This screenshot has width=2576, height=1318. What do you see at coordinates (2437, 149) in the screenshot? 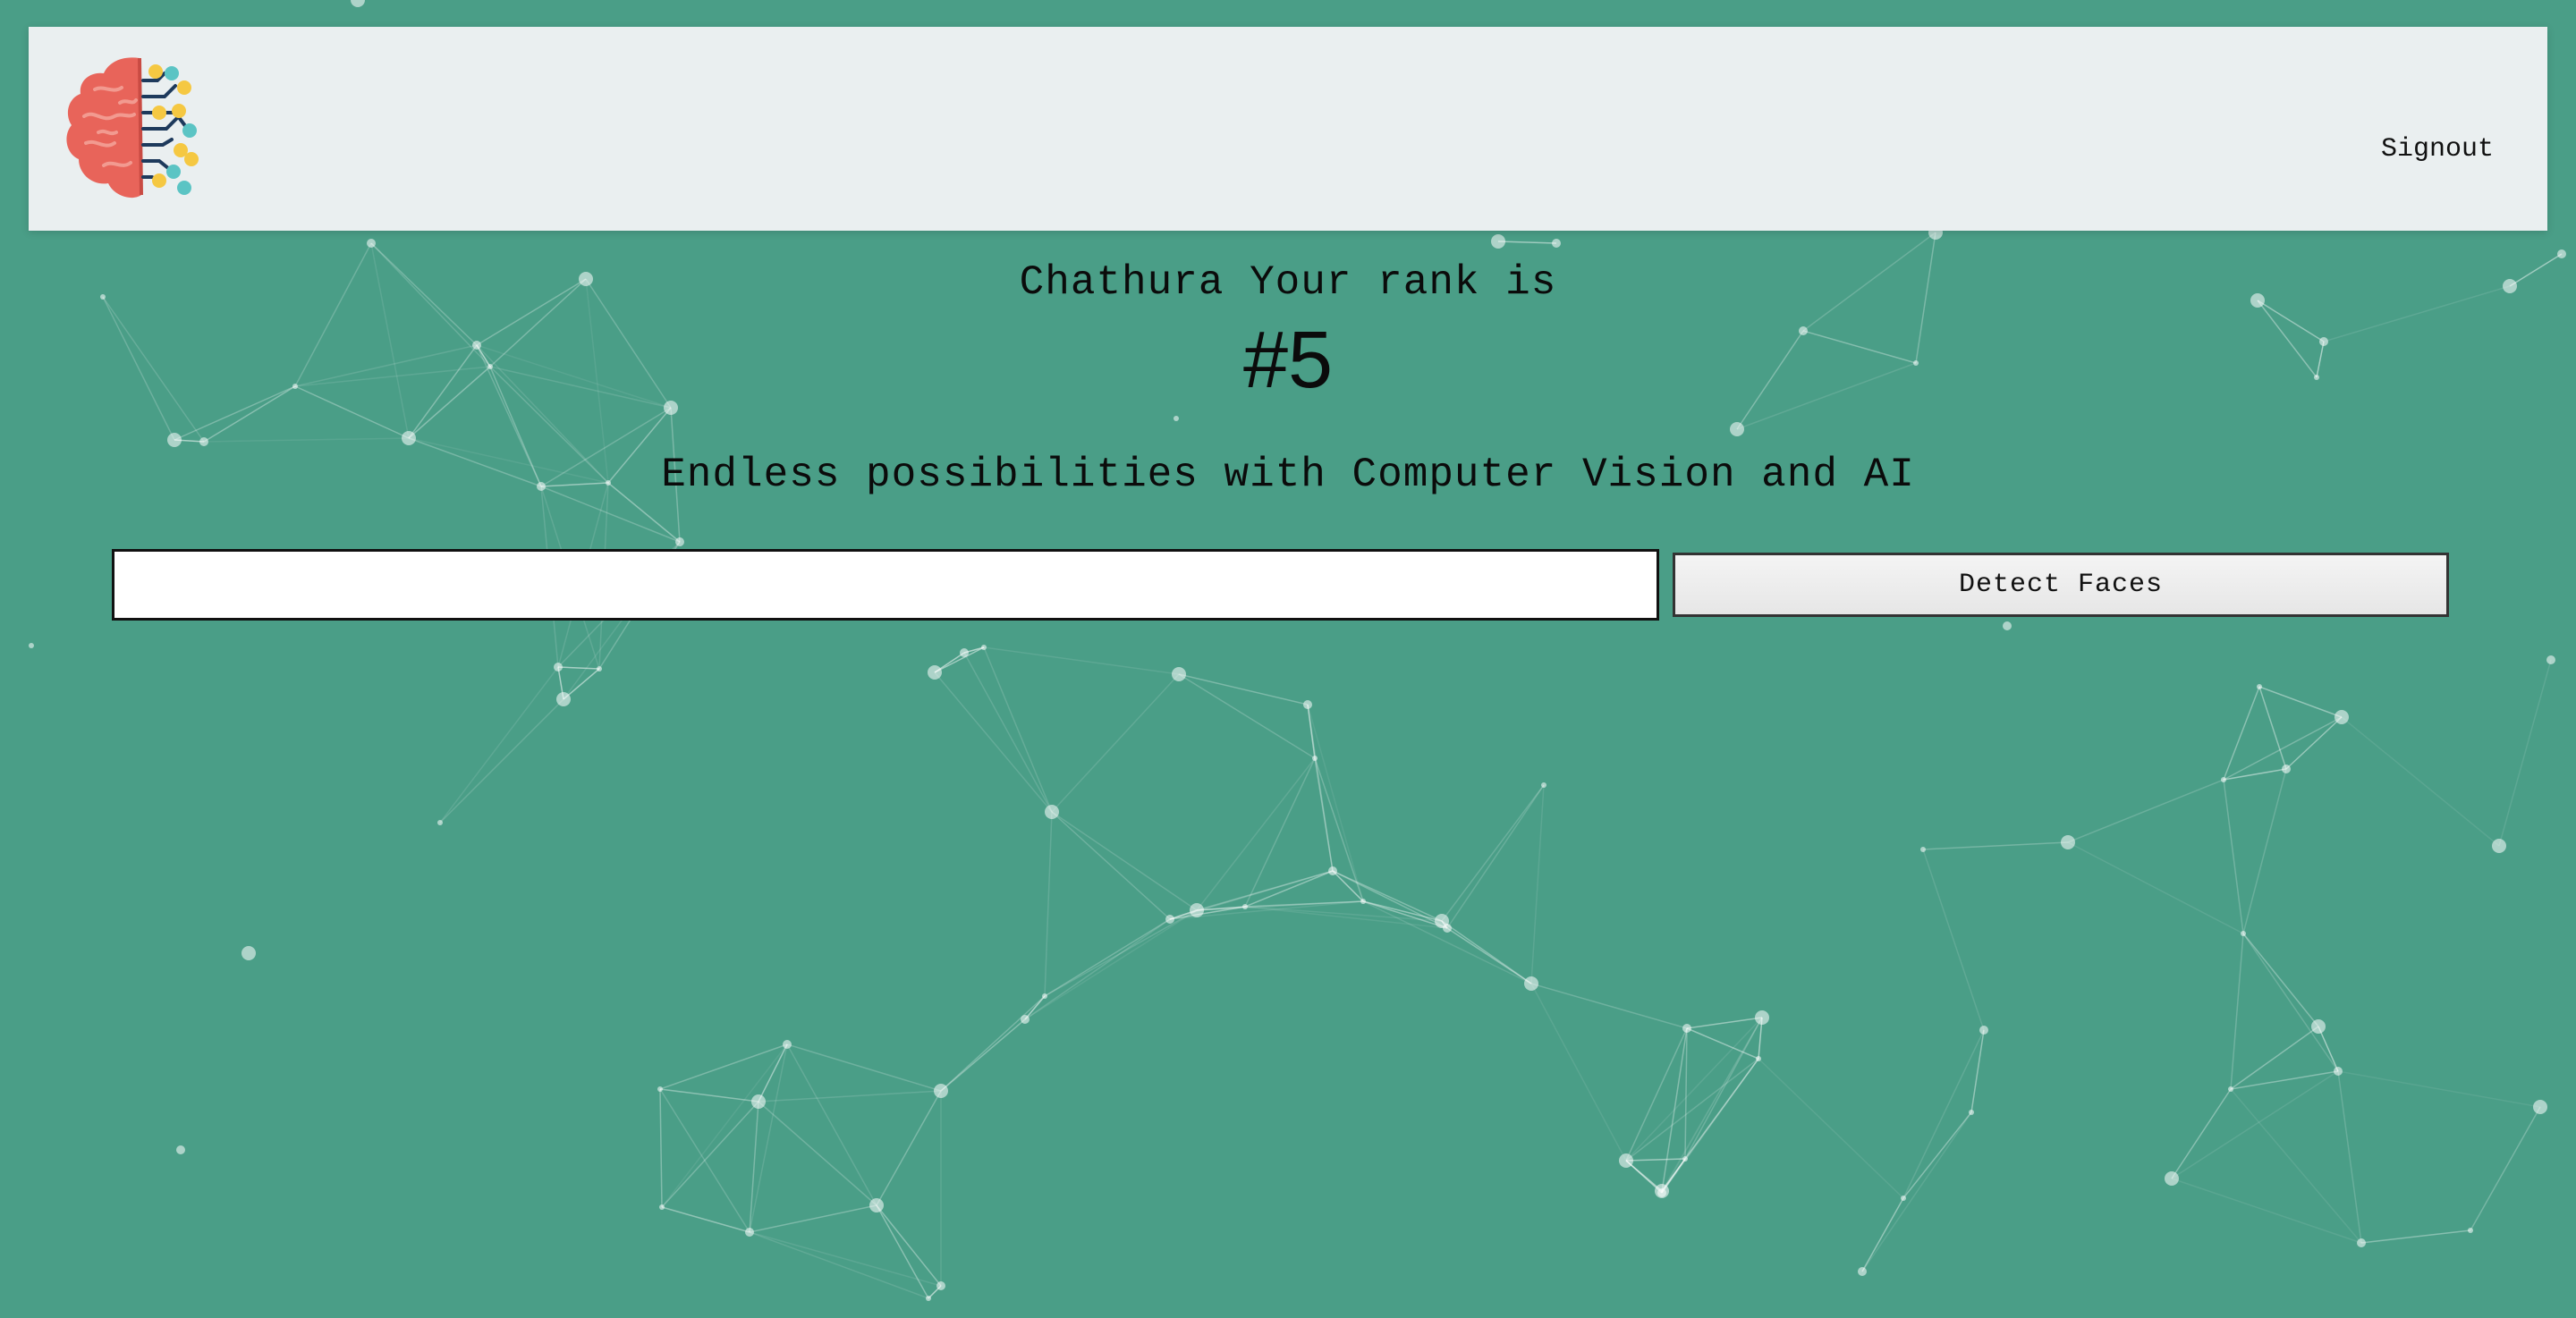
I see `signout-link: Signout` at bounding box center [2437, 149].